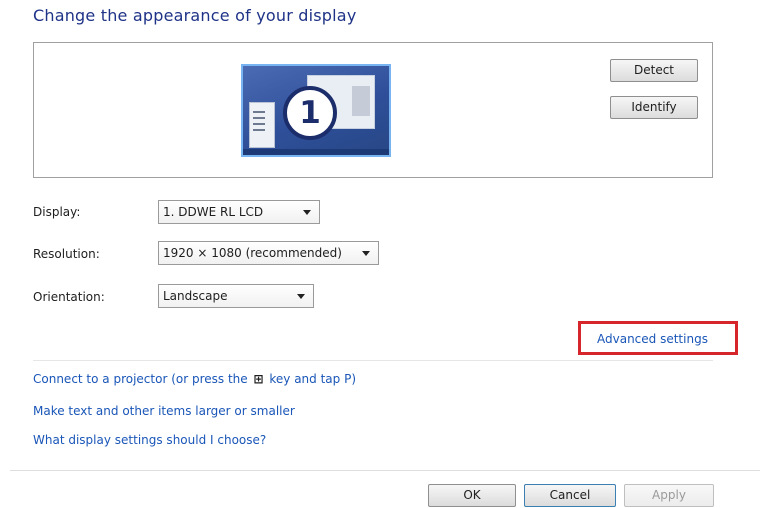  Describe the element at coordinates (57, 212) in the screenshot. I see `display-label: Display:` at that location.